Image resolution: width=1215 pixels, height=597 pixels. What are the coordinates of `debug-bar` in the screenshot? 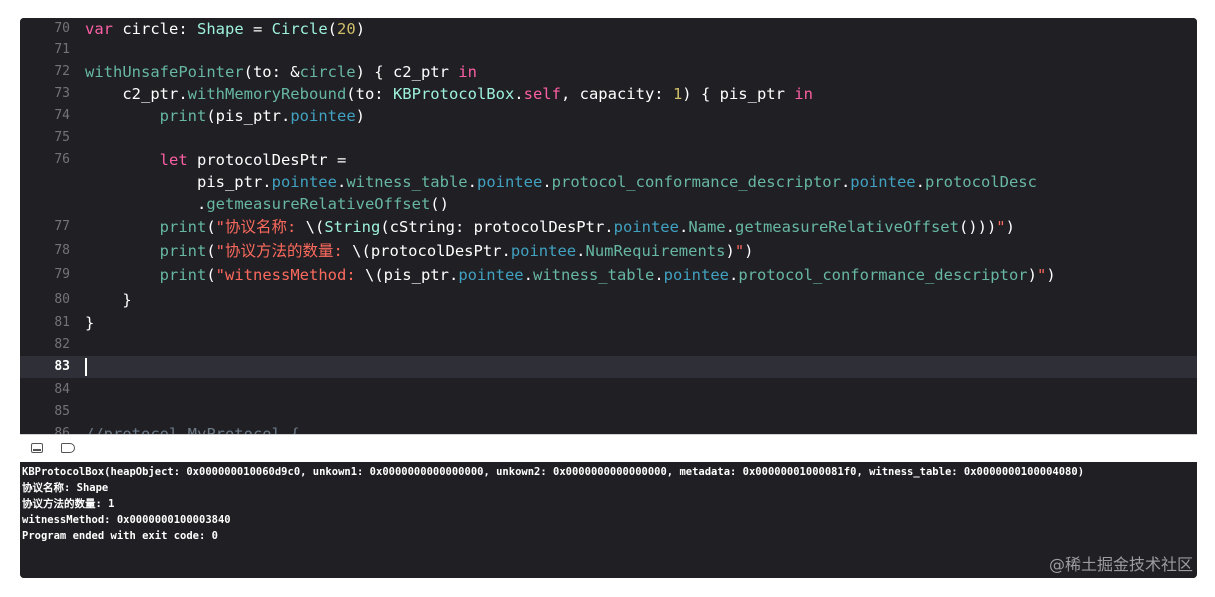 It's located at (608, 448).